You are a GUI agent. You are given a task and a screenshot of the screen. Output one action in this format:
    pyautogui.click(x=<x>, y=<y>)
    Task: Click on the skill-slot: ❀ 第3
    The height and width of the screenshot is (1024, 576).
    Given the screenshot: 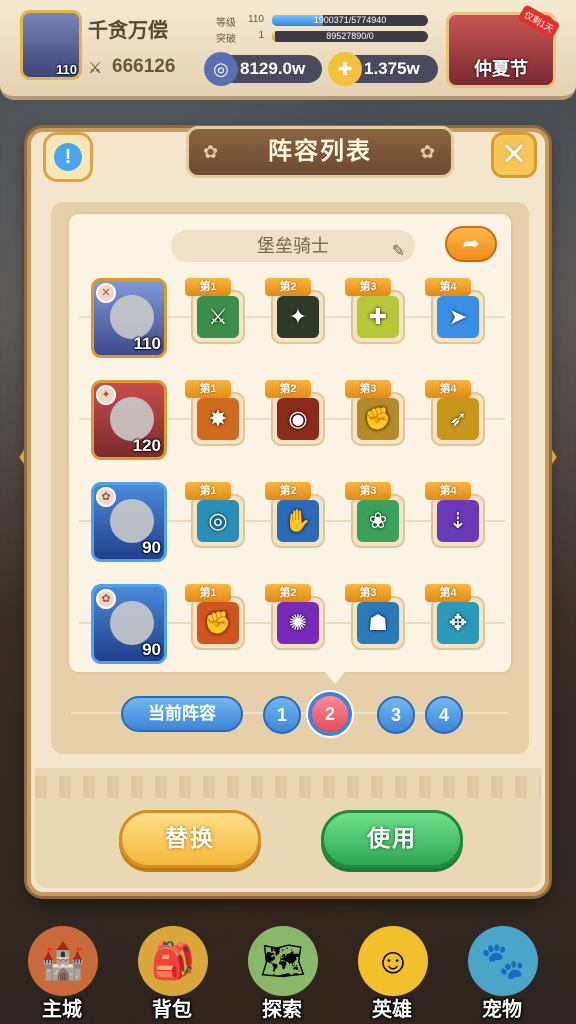 What is the action you would take?
    pyautogui.click(x=375, y=517)
    